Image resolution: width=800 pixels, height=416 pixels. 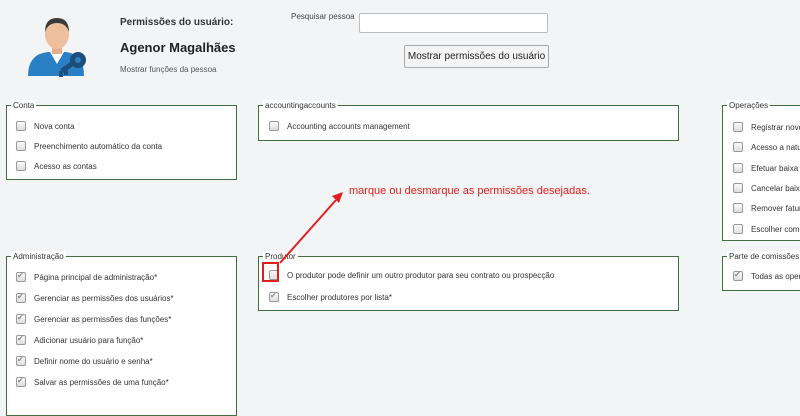 What do you see at coordinates (280, 256) in the screenshot?
I see `panel-legend: Produtor` at bounding box center [280, 256].